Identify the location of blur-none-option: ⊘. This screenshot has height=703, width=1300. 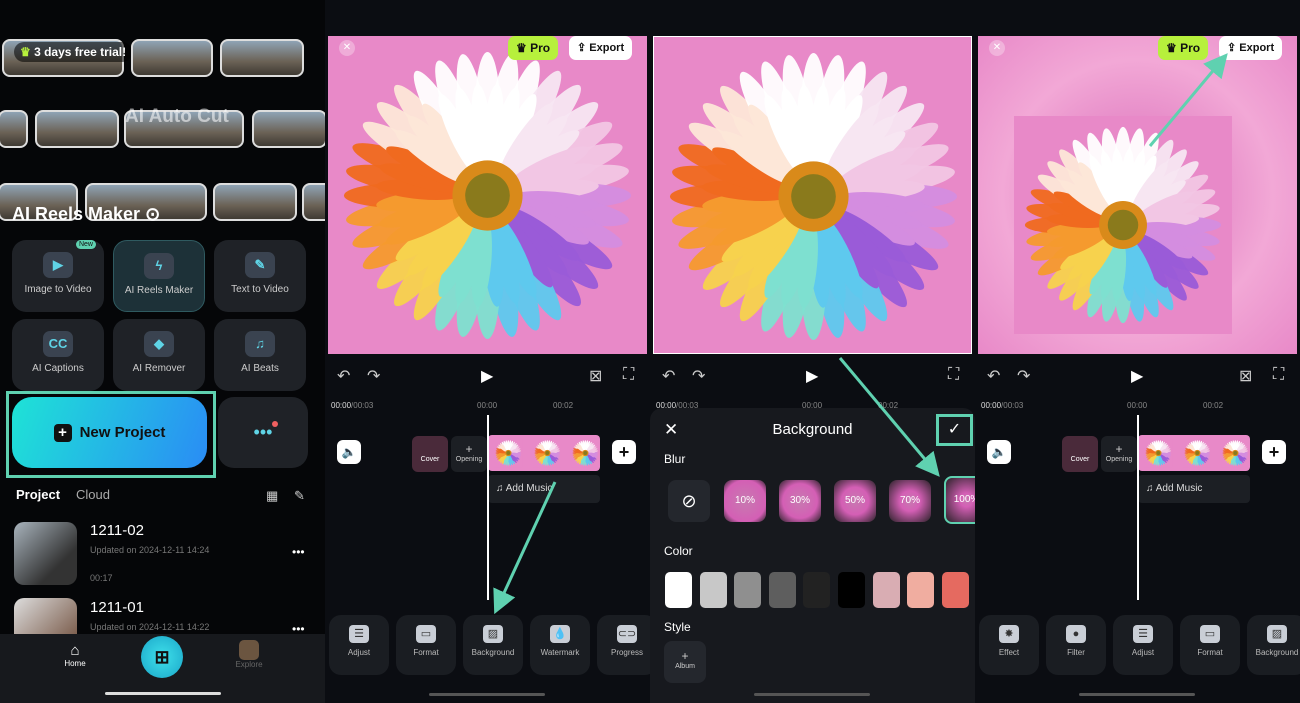
(689, 501).